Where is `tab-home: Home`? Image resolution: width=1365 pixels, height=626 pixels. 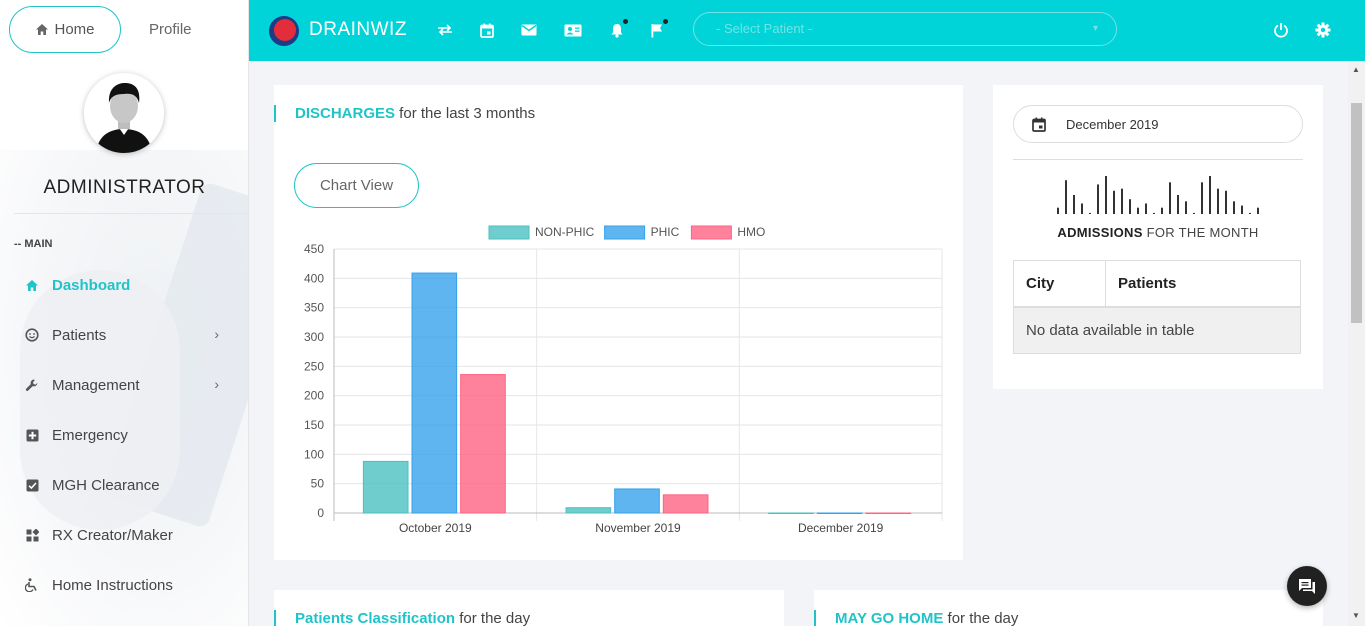
tab-home: Home is located at coordinates (65, 29).